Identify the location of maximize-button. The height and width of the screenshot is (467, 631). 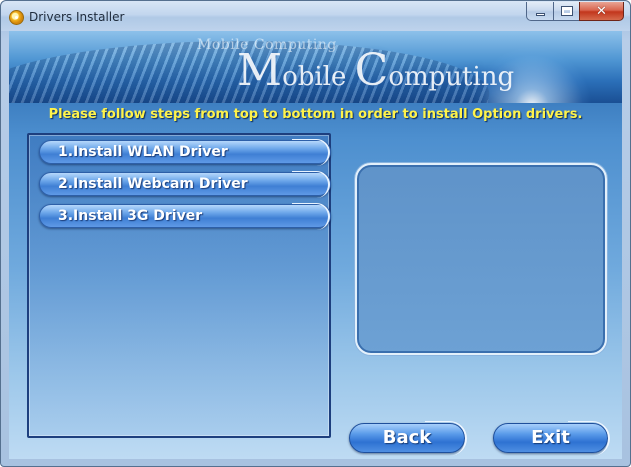
(566, 11).